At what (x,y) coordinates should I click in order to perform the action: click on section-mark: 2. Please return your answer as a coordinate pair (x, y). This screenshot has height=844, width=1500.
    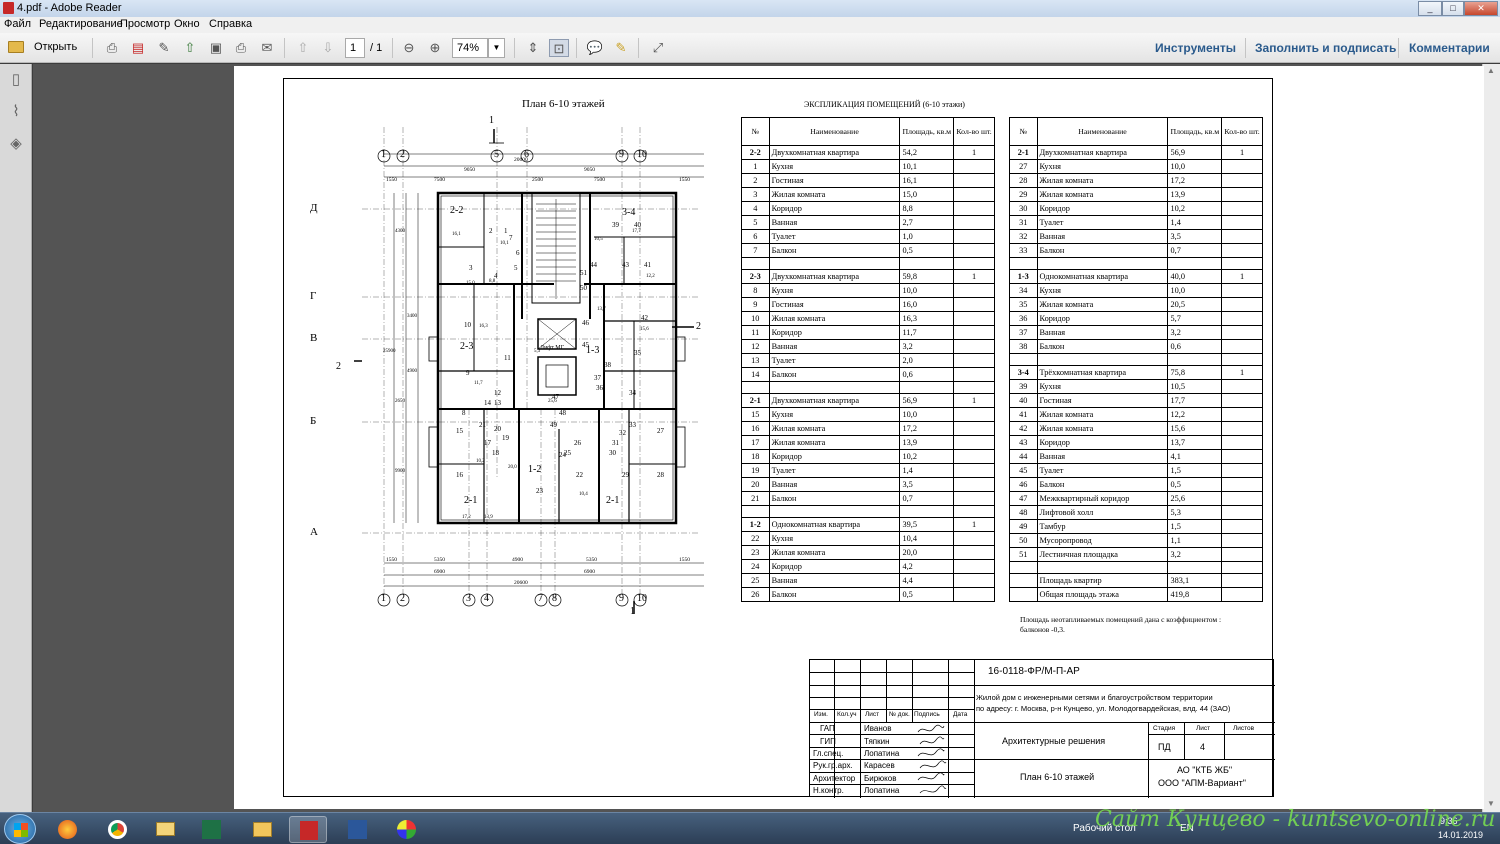
    Looking at the image, I should click on (698, 326).